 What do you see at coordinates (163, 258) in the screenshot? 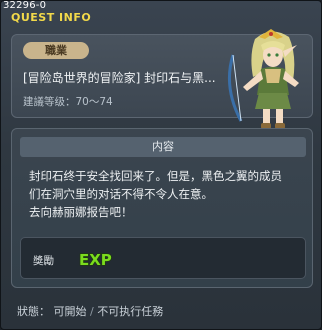
I see `reward-box: 獎勵 EXP` at bounding box center [163, 258].